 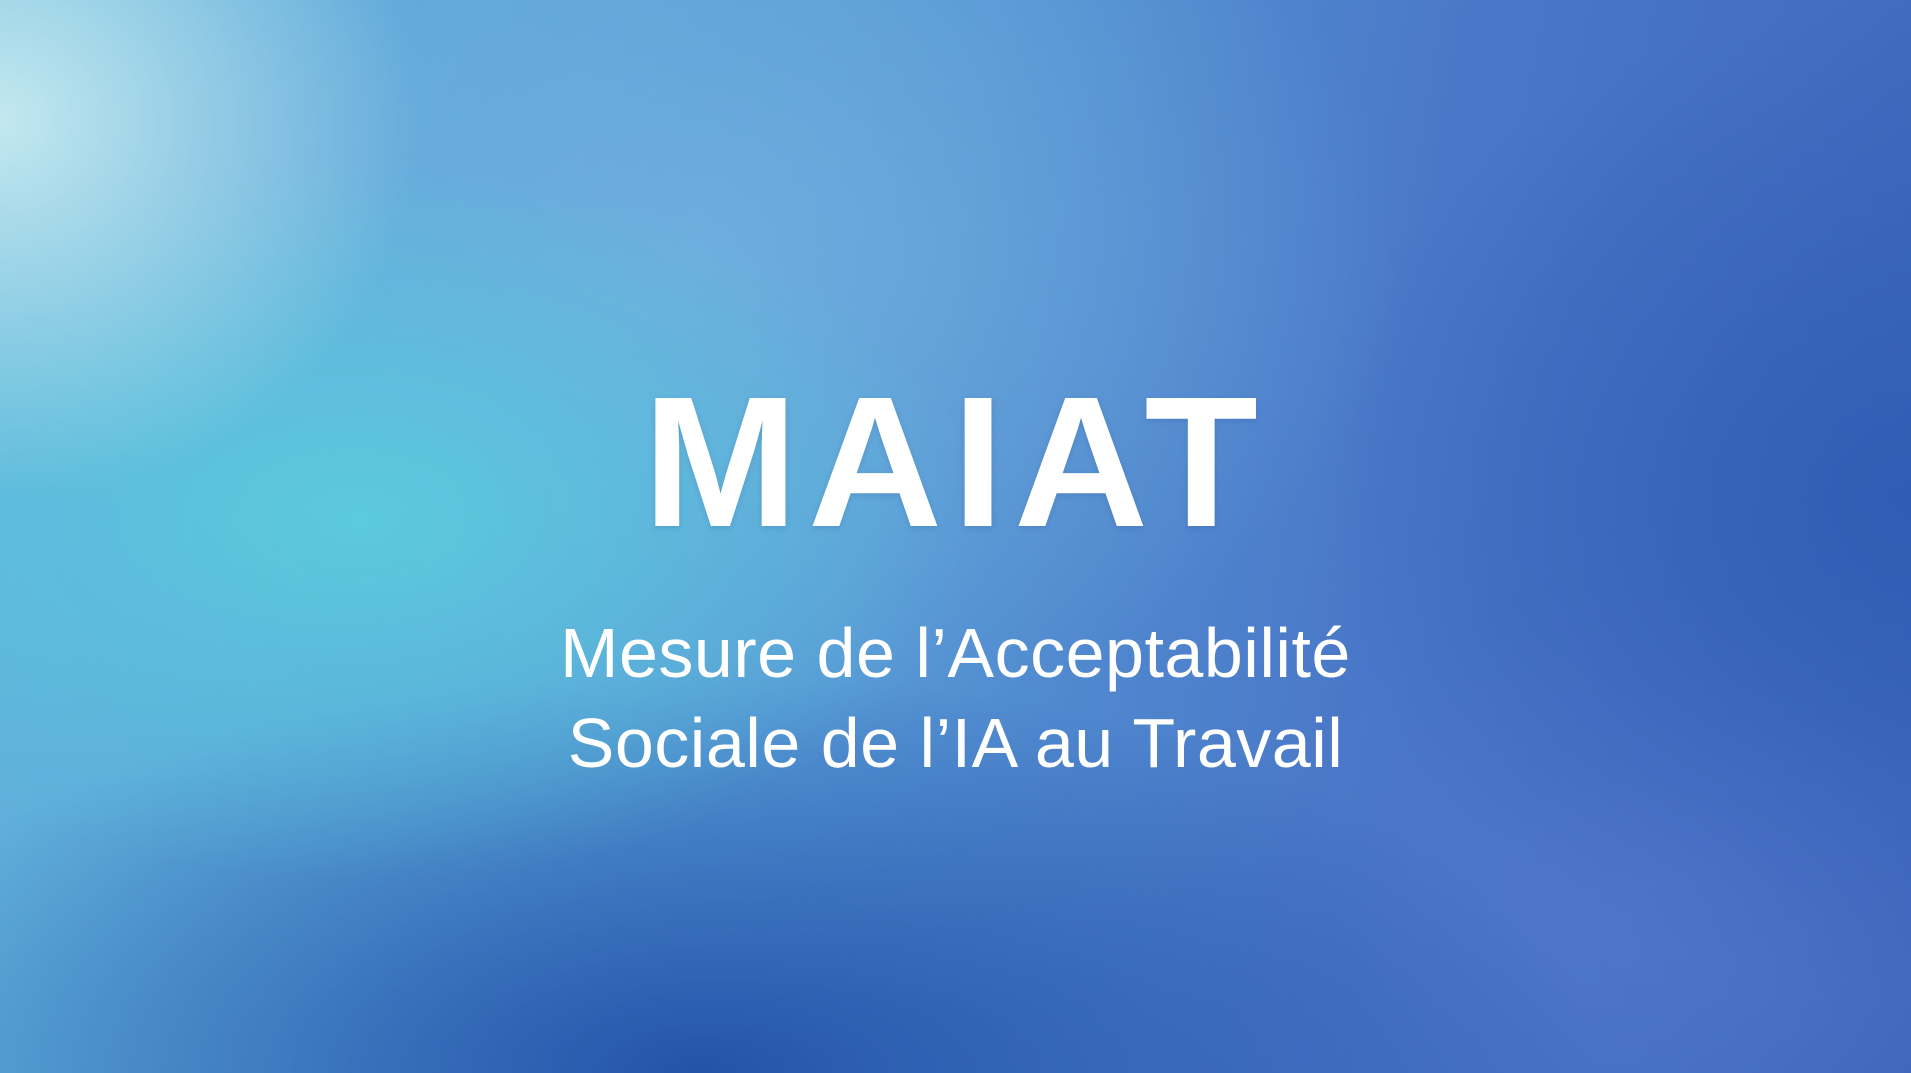 What do you see at coordinates (955, 653) in the screenshot?
I see `subtitle-line-1: Mesure de l’Acceptabilité` at bounding box center [955, 653].